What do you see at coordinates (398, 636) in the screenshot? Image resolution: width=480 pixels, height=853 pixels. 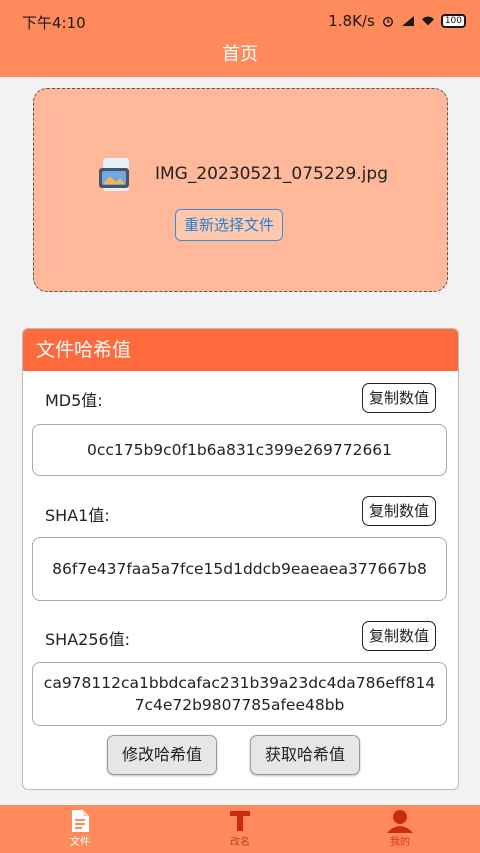 I see `copy-sha256-button: 复制数值` at bounding box center [398, 636].